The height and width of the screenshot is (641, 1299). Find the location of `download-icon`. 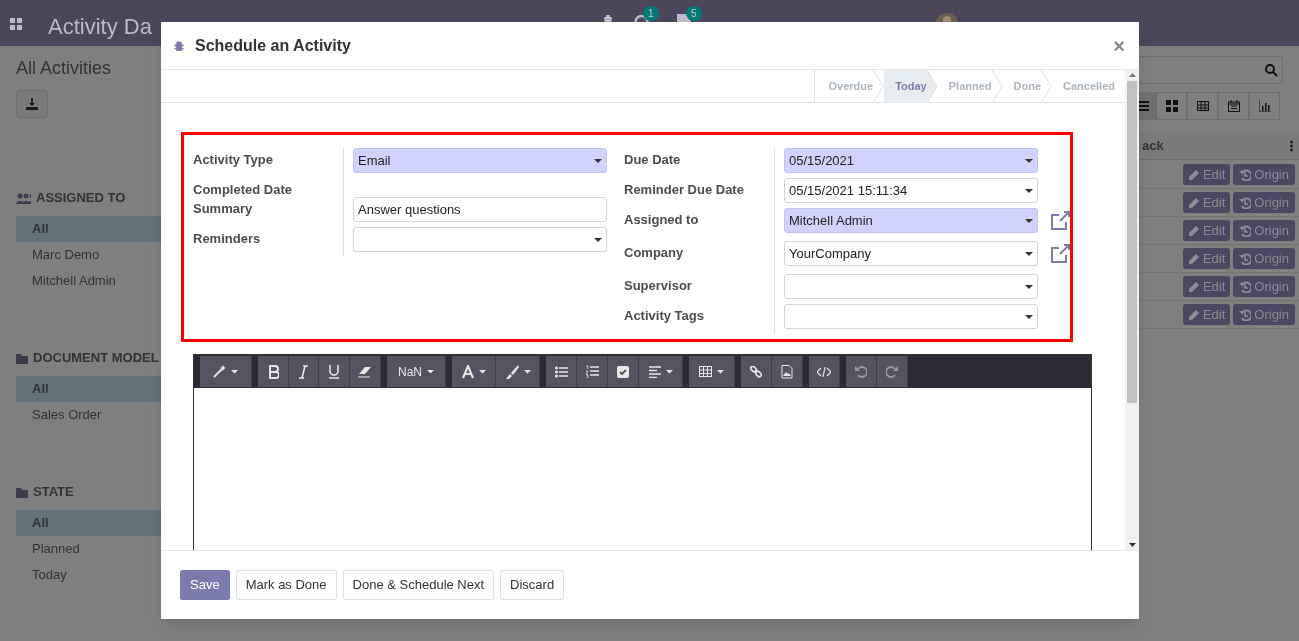

download-icon is located at coordinates (32, 104).